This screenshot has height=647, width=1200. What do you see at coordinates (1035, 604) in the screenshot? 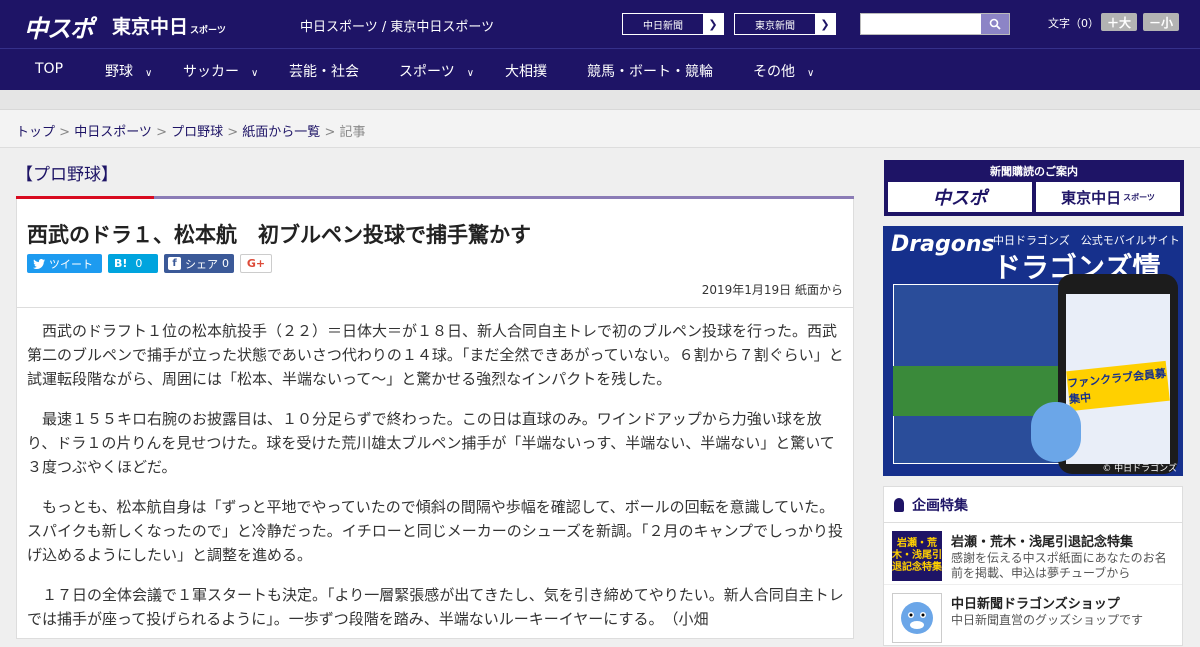
I see `feature-title: 中日新聞ドラゴンズショップ` at bounding box center [1035, 604].